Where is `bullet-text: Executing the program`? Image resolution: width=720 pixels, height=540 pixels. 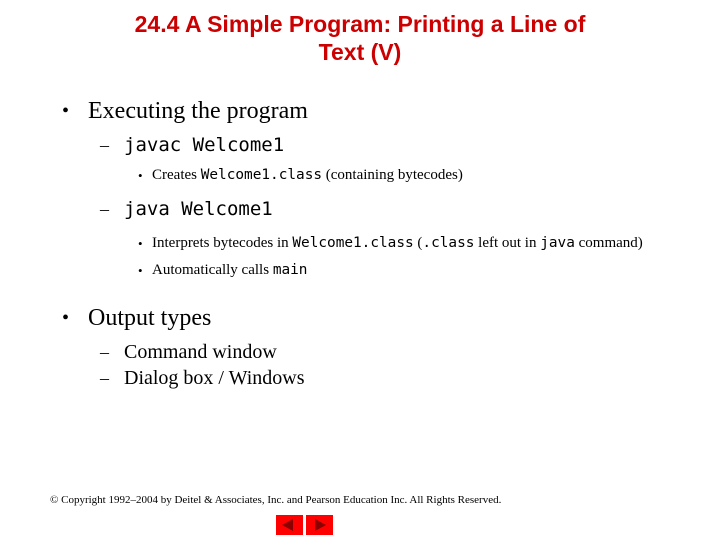
bullet-text: Executing the program is located at coordinates (198, 111).